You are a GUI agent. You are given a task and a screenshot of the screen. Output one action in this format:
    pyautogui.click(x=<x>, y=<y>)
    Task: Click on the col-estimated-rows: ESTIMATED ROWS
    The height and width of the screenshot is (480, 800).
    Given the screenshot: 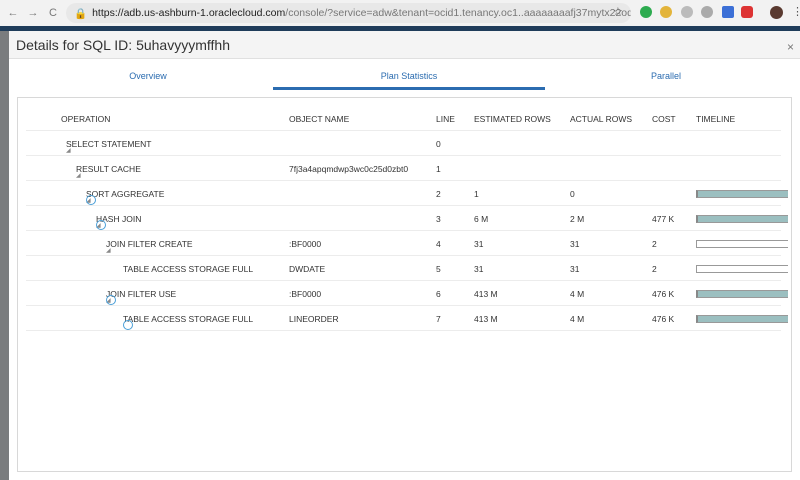 What is the action you would take?
    pyautogui.click(x=512, y=119)
    